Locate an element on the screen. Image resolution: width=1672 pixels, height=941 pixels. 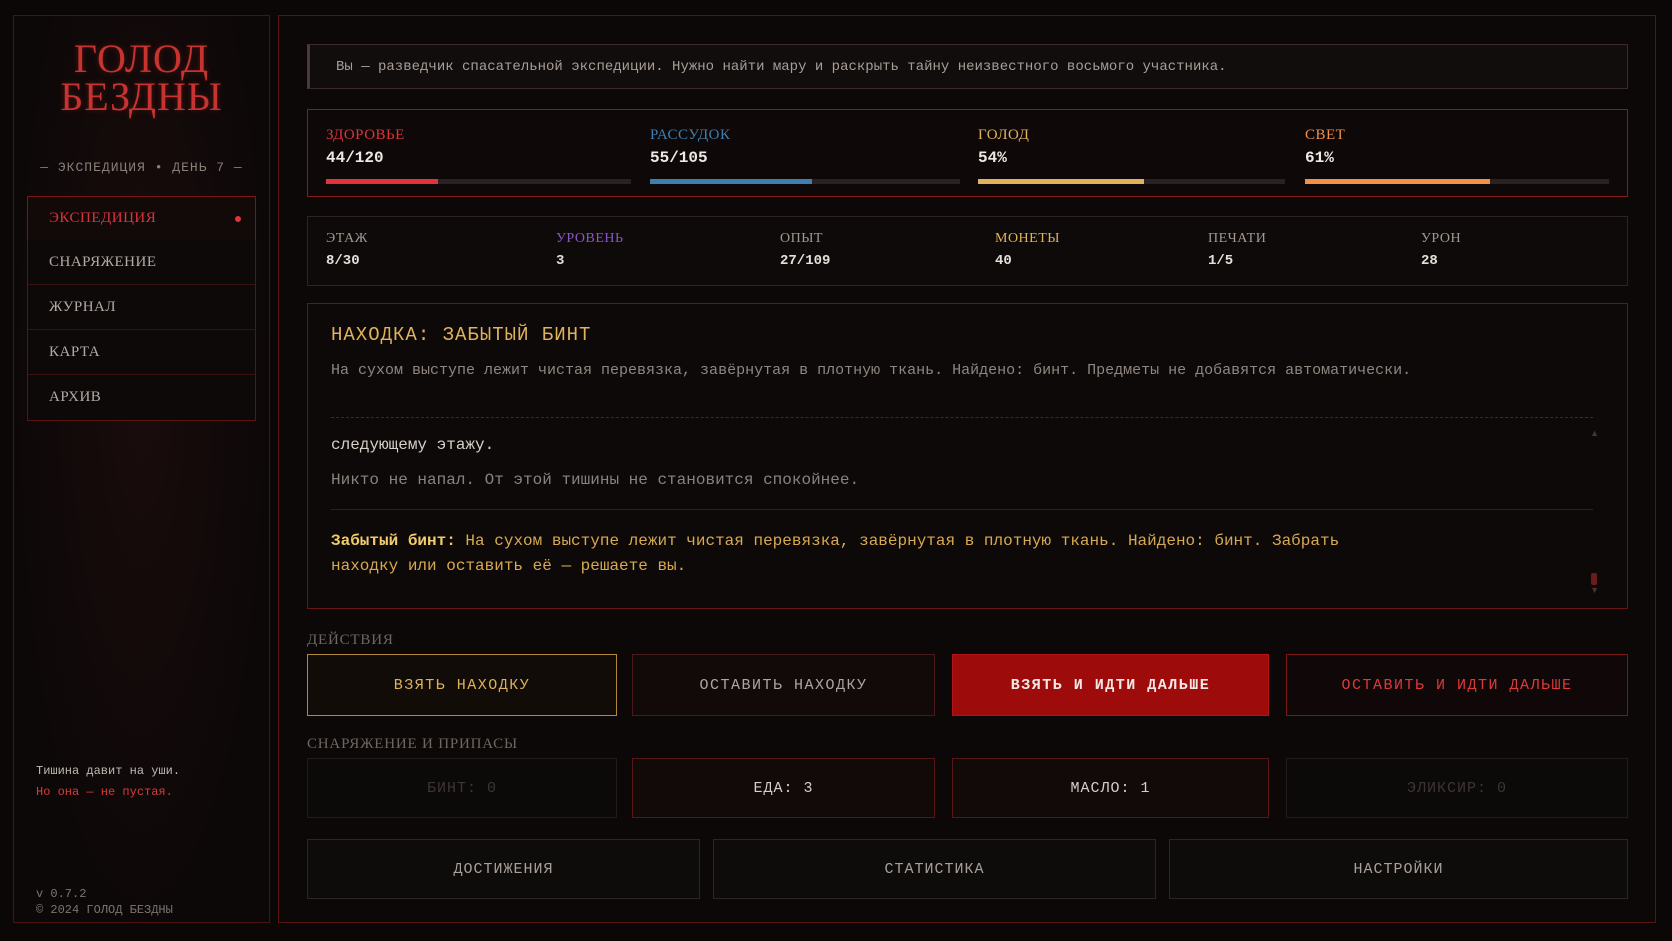
take-and-continue-button: ВЗЯТЬ И ИДТИ ДАЛЬШЕ is located at coordinates (1110, 685).